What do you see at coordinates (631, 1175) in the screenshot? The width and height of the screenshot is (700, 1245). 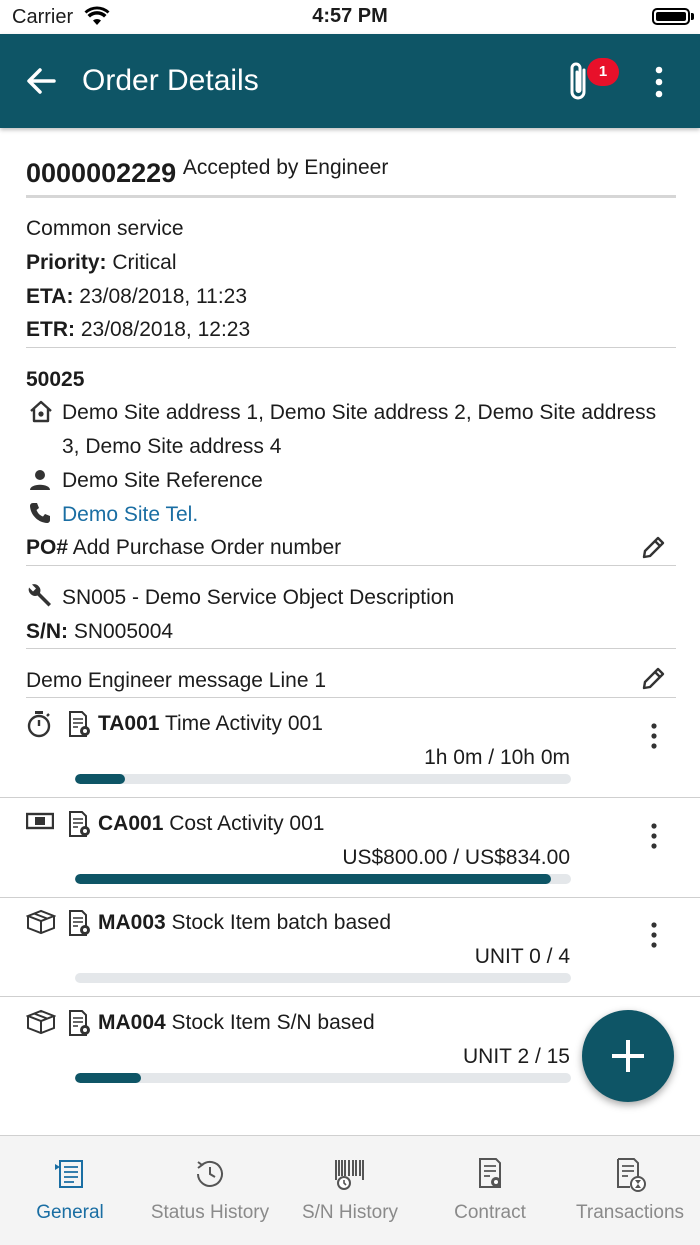 I see `transactions-hourglass-icon` at bounding box center [631, 1175].